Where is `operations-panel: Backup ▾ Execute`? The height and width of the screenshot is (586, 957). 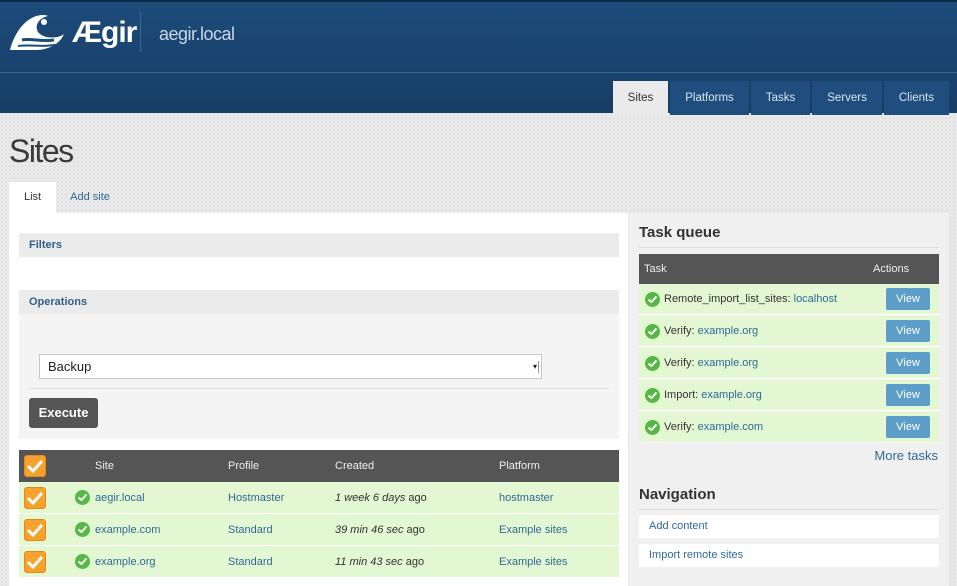 operations-panel: Backup ▾ Execute is located at coordinates (319, 376).